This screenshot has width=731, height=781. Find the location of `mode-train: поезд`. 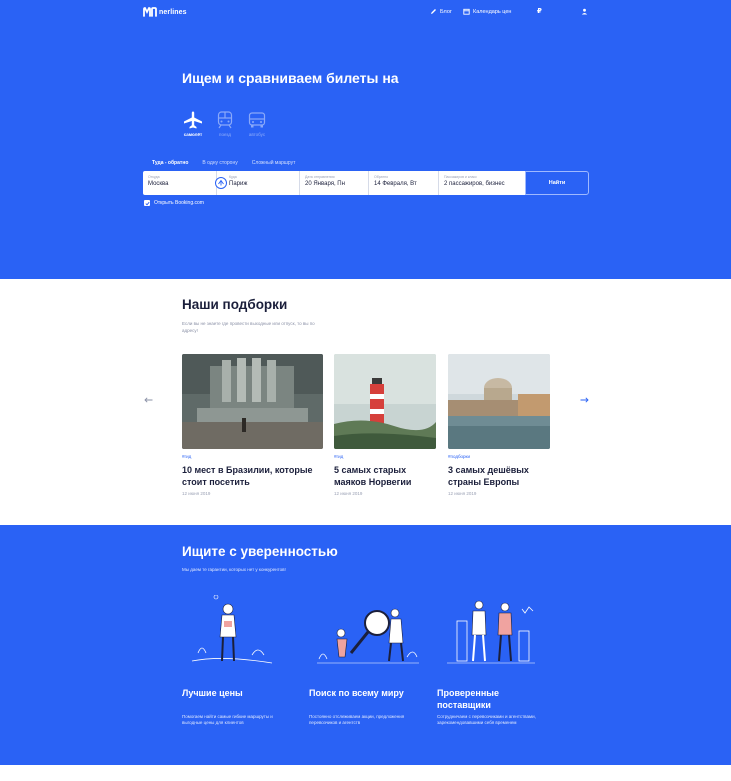

mode-train: поезд is located at coordinates (225, 124).